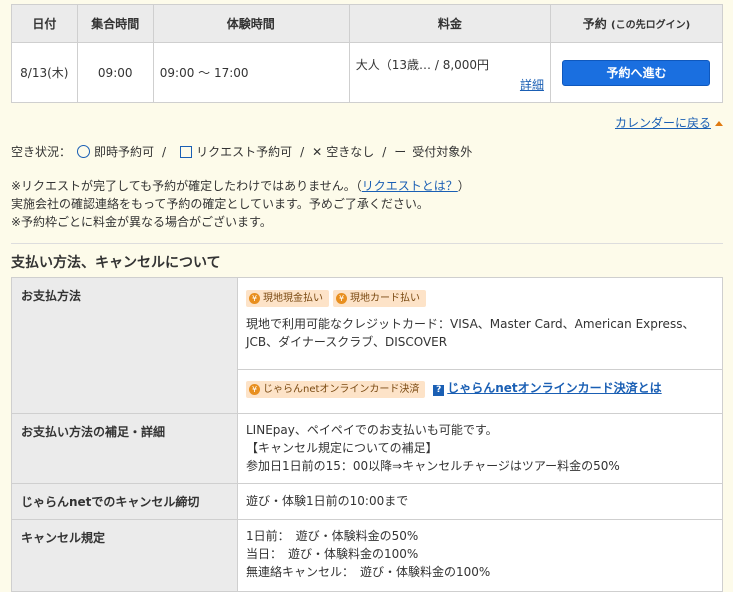  What do you see at coordinates (532, 84) in the screenshot?
I see `fee-detail-link: 詳細` at bounding box center [532, 84].